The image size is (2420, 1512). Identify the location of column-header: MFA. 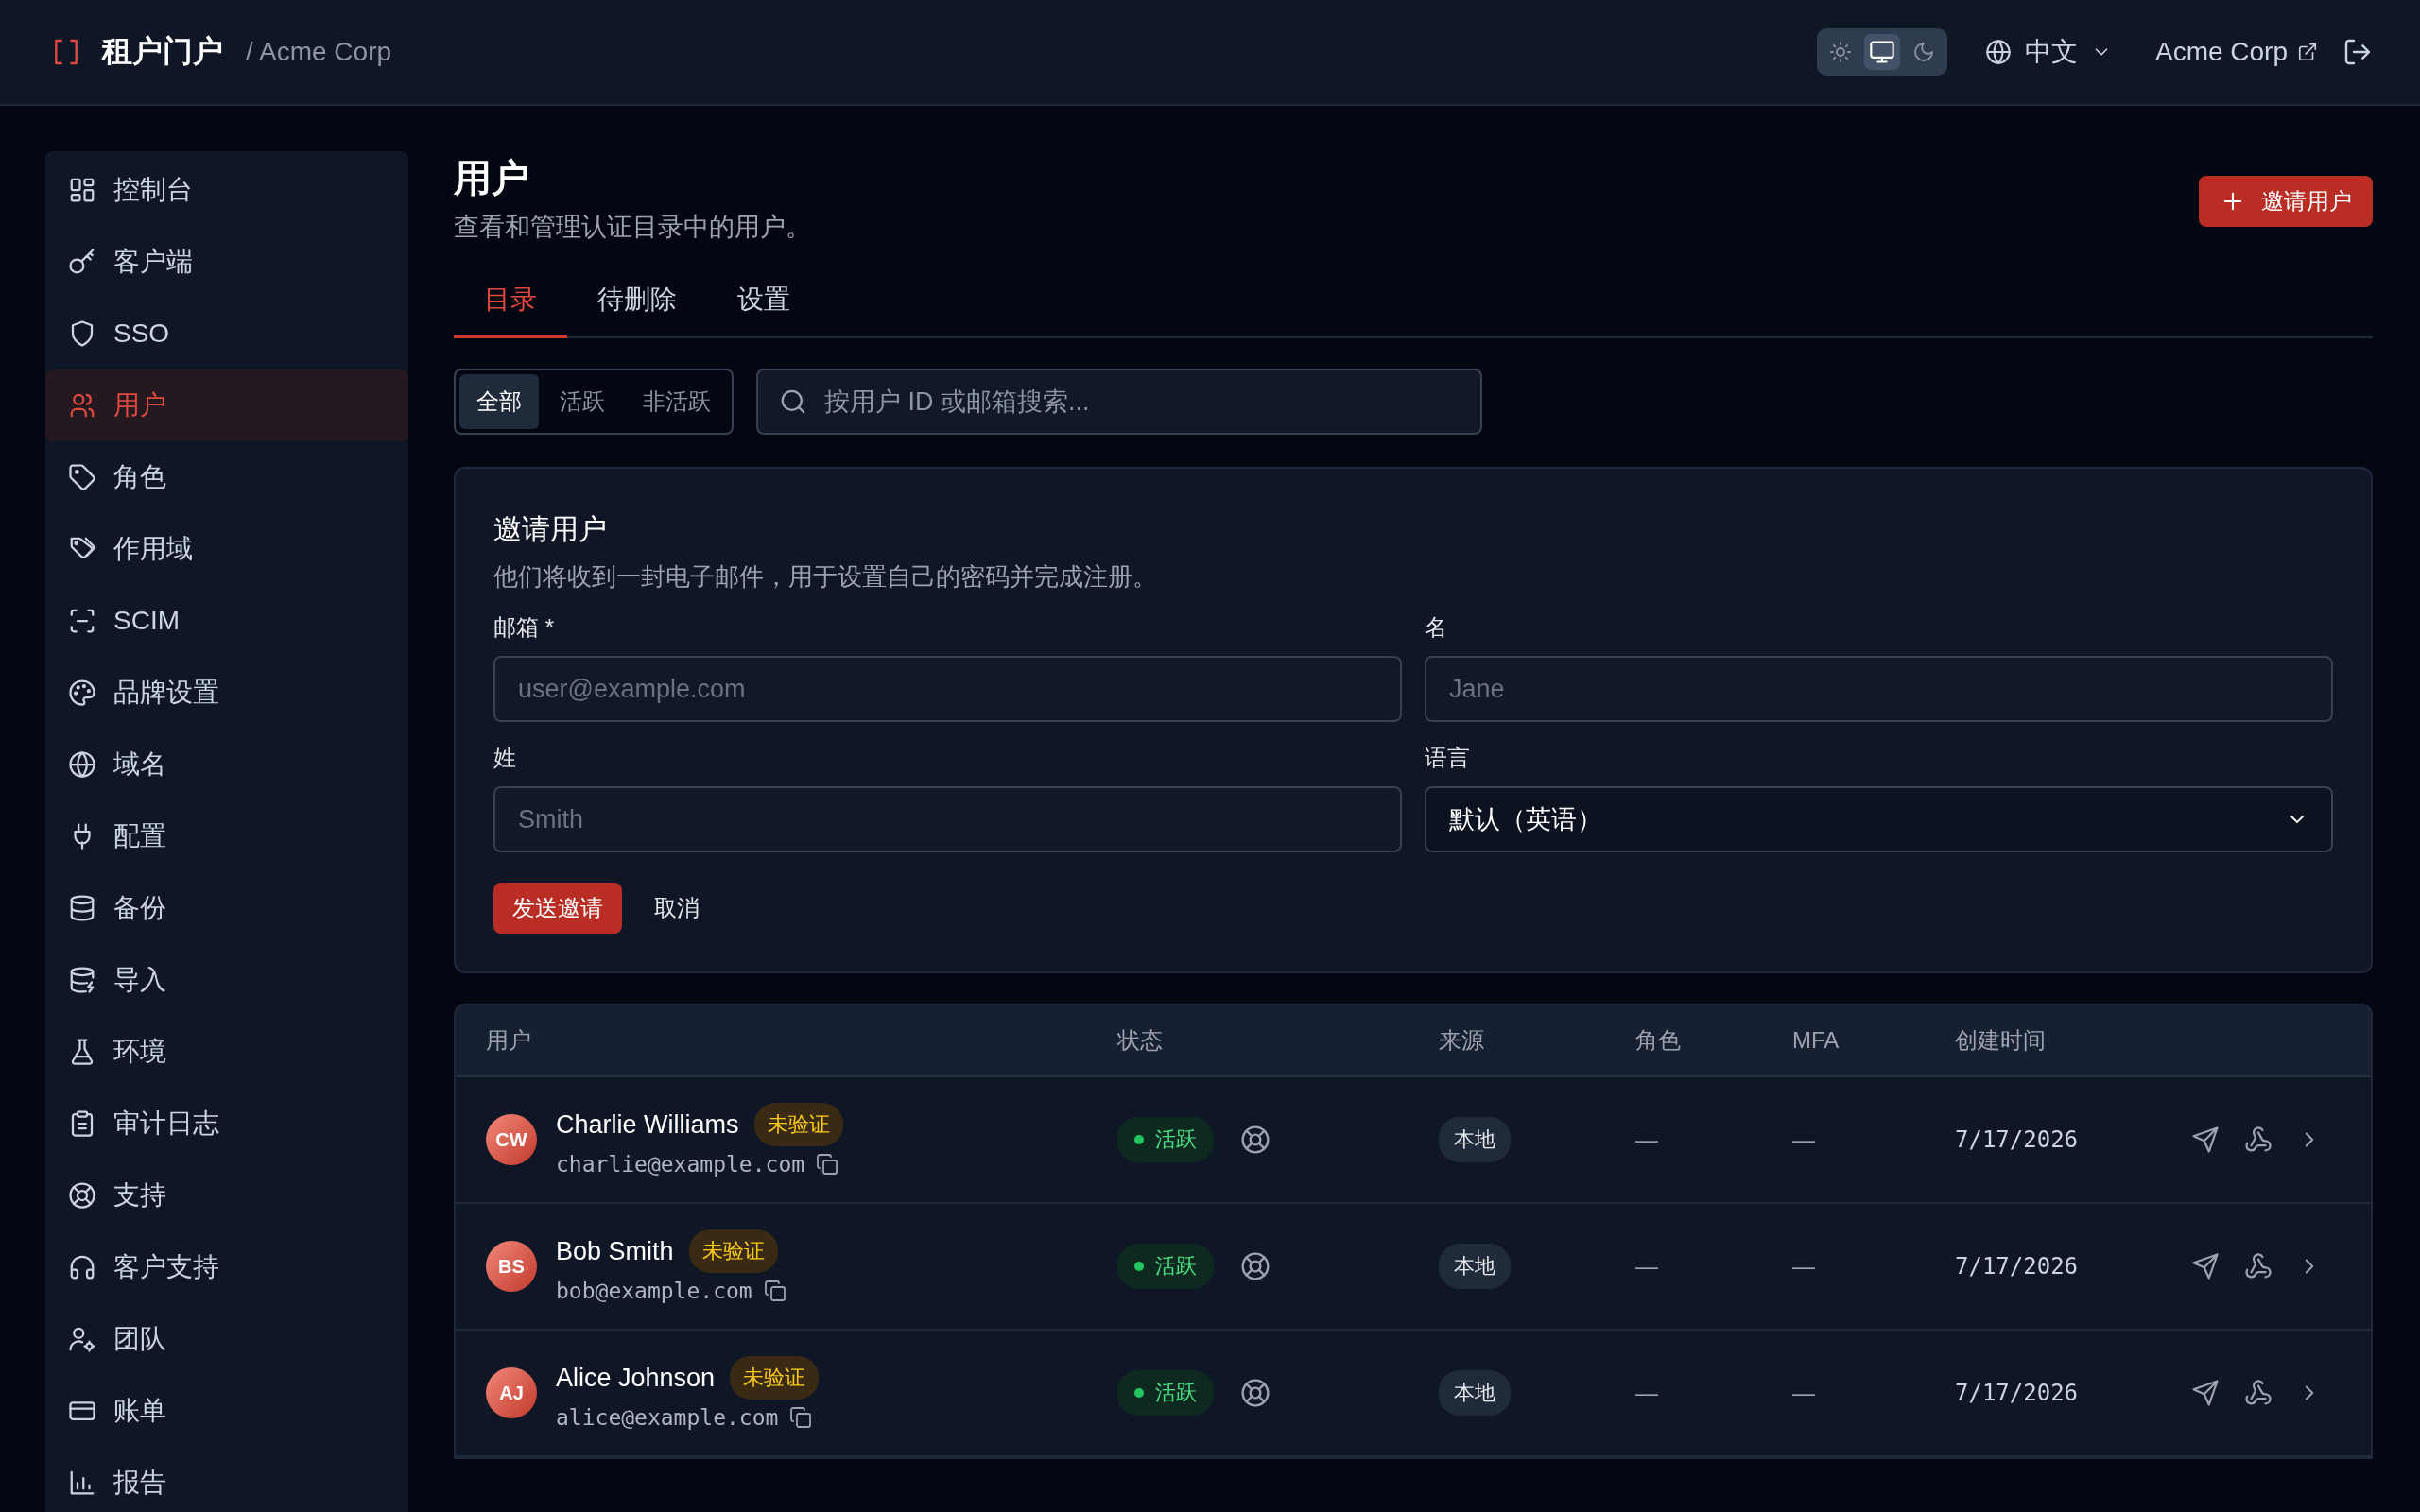
(1816, 1040).